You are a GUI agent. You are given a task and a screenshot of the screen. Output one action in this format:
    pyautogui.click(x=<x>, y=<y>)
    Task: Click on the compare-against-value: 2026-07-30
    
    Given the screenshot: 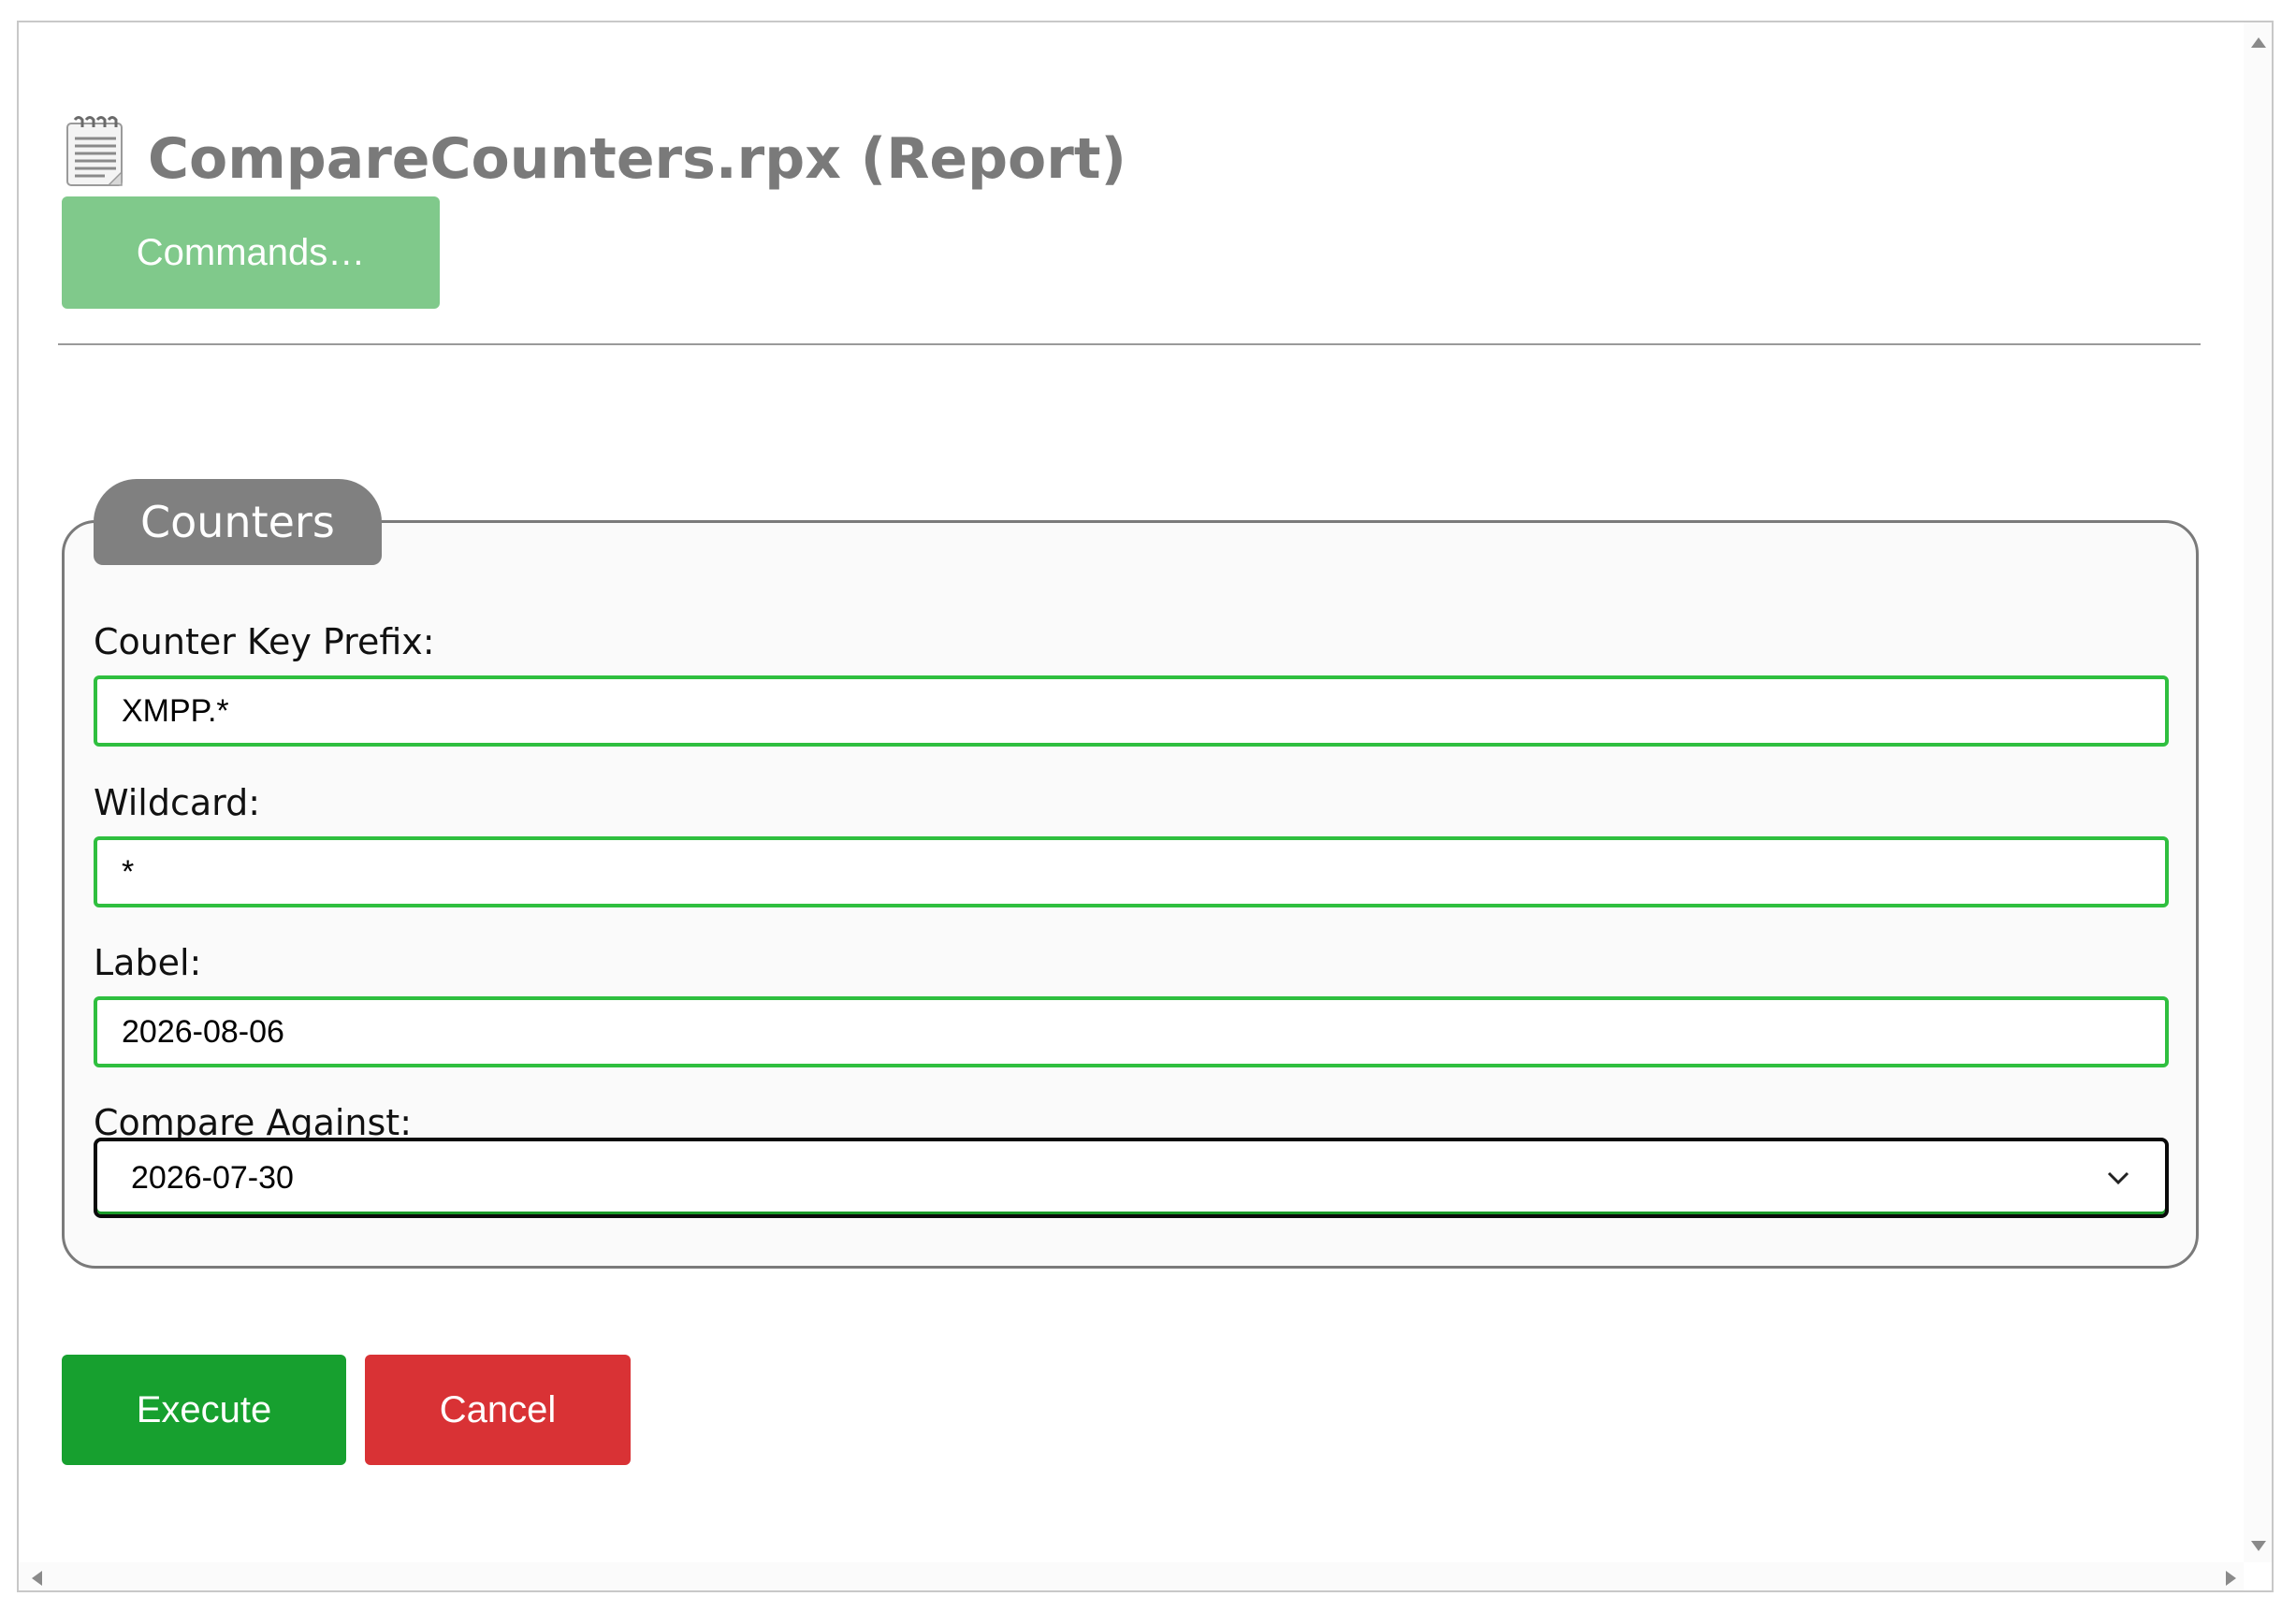 What is the action you would take?
    pyautogui.click(x=212, y=1177)
    